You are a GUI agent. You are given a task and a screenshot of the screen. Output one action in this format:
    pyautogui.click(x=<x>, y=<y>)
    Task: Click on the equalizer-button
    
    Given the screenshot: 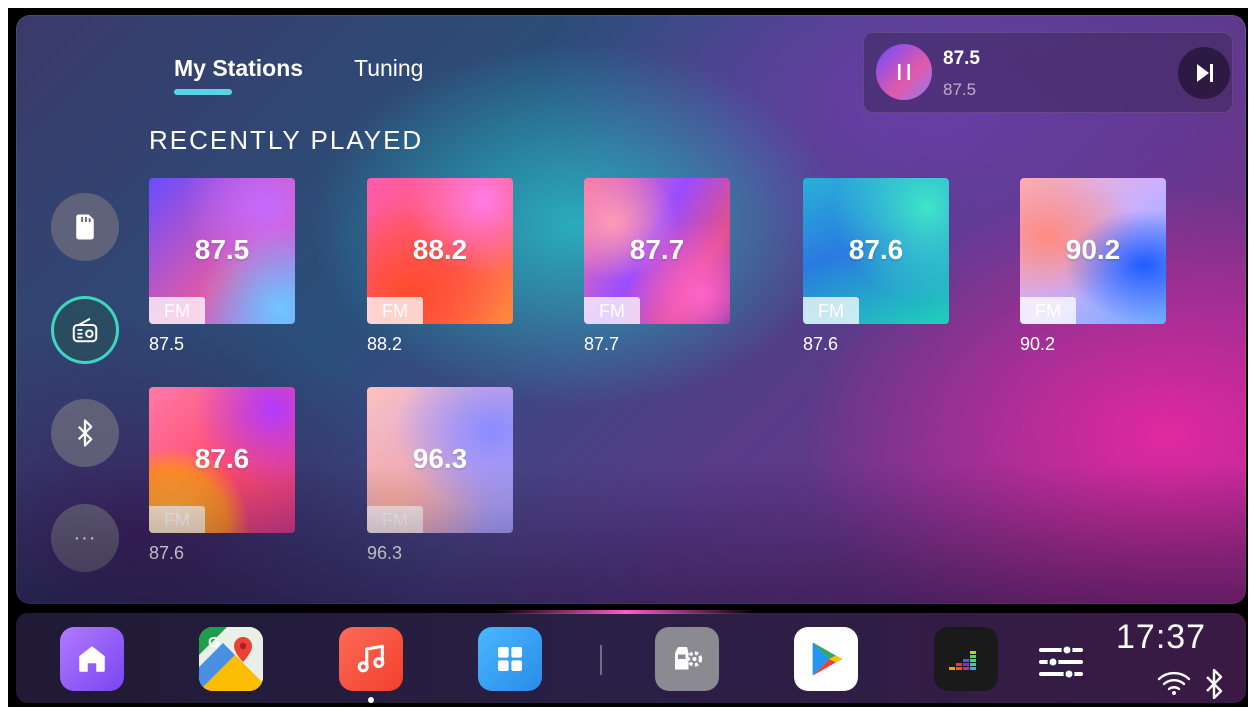 What is the action you would take?
    pyautogui.click(x=1061, y=662)
    